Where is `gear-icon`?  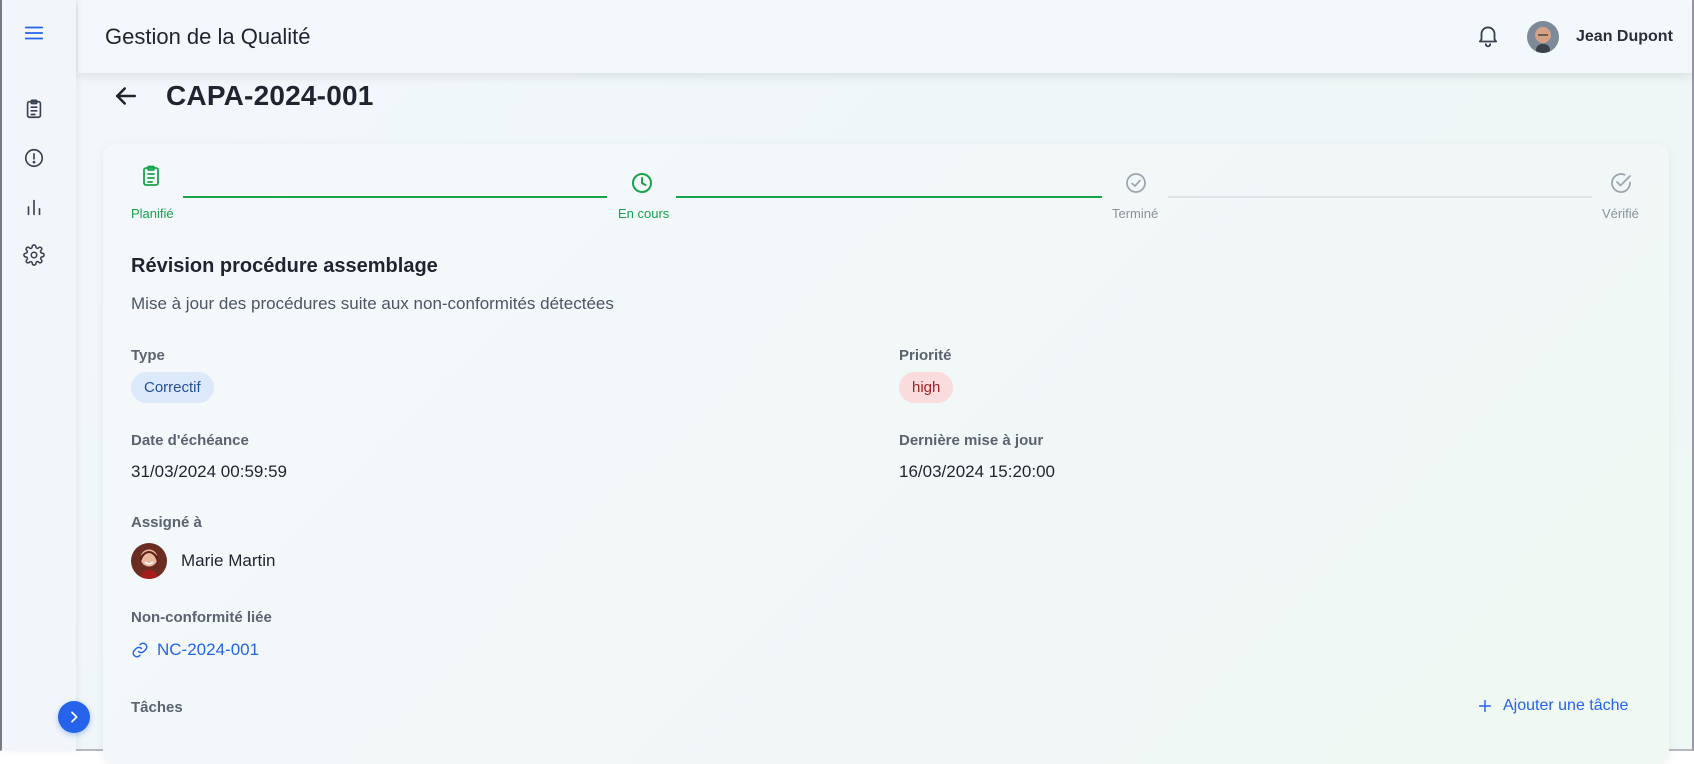
gear-icon is located at coordinates (34, 255).